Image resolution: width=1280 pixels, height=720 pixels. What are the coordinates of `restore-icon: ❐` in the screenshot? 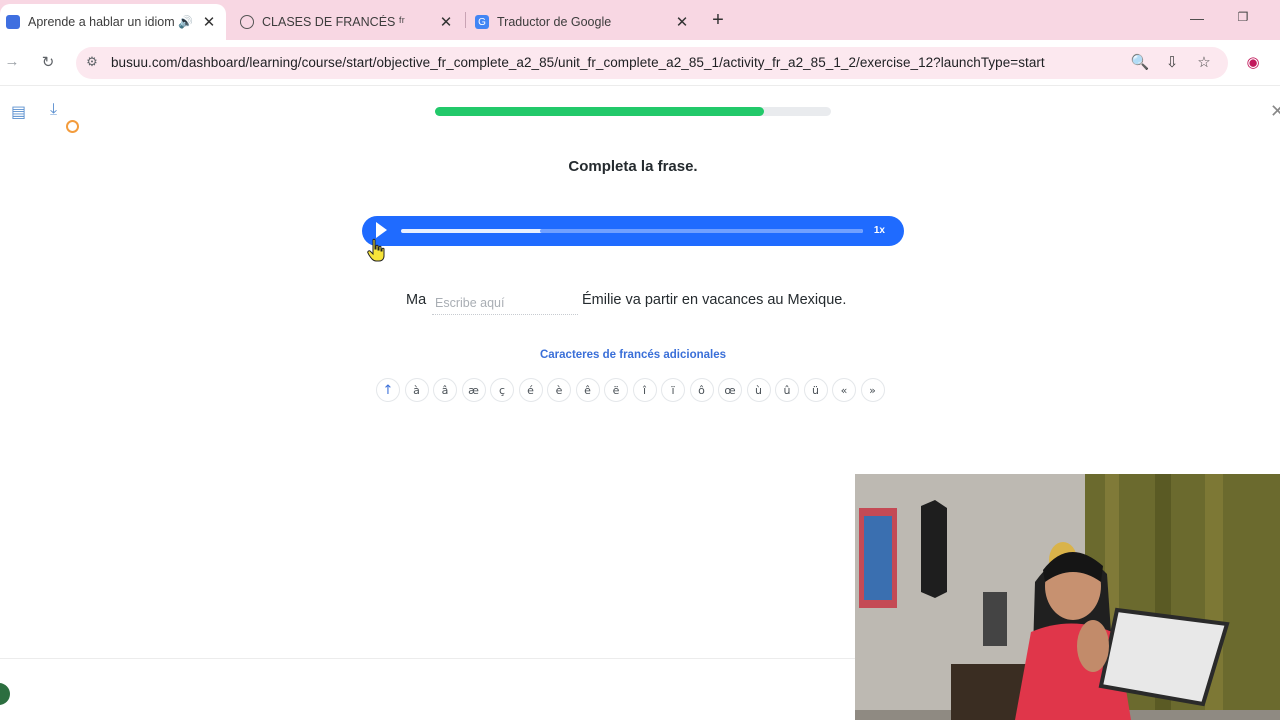 It's located at (1243, 17).